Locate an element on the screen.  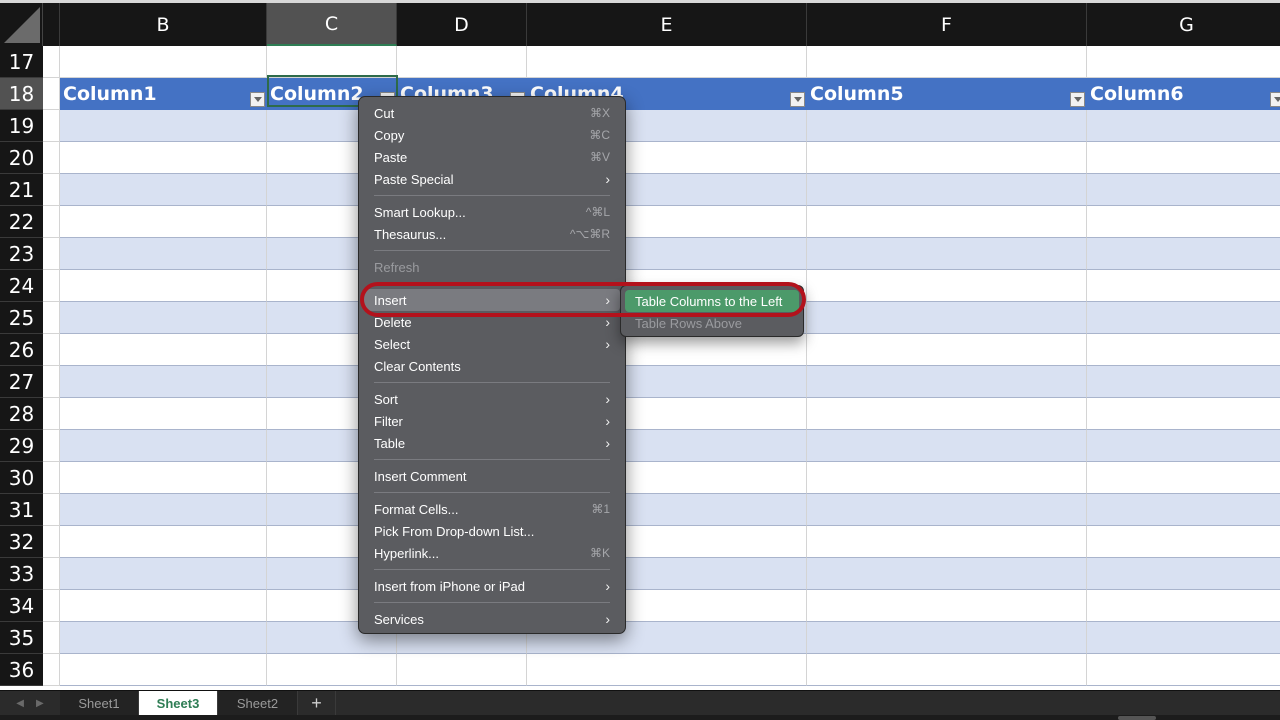
cell-b31 is located at coordinates (163, 510).